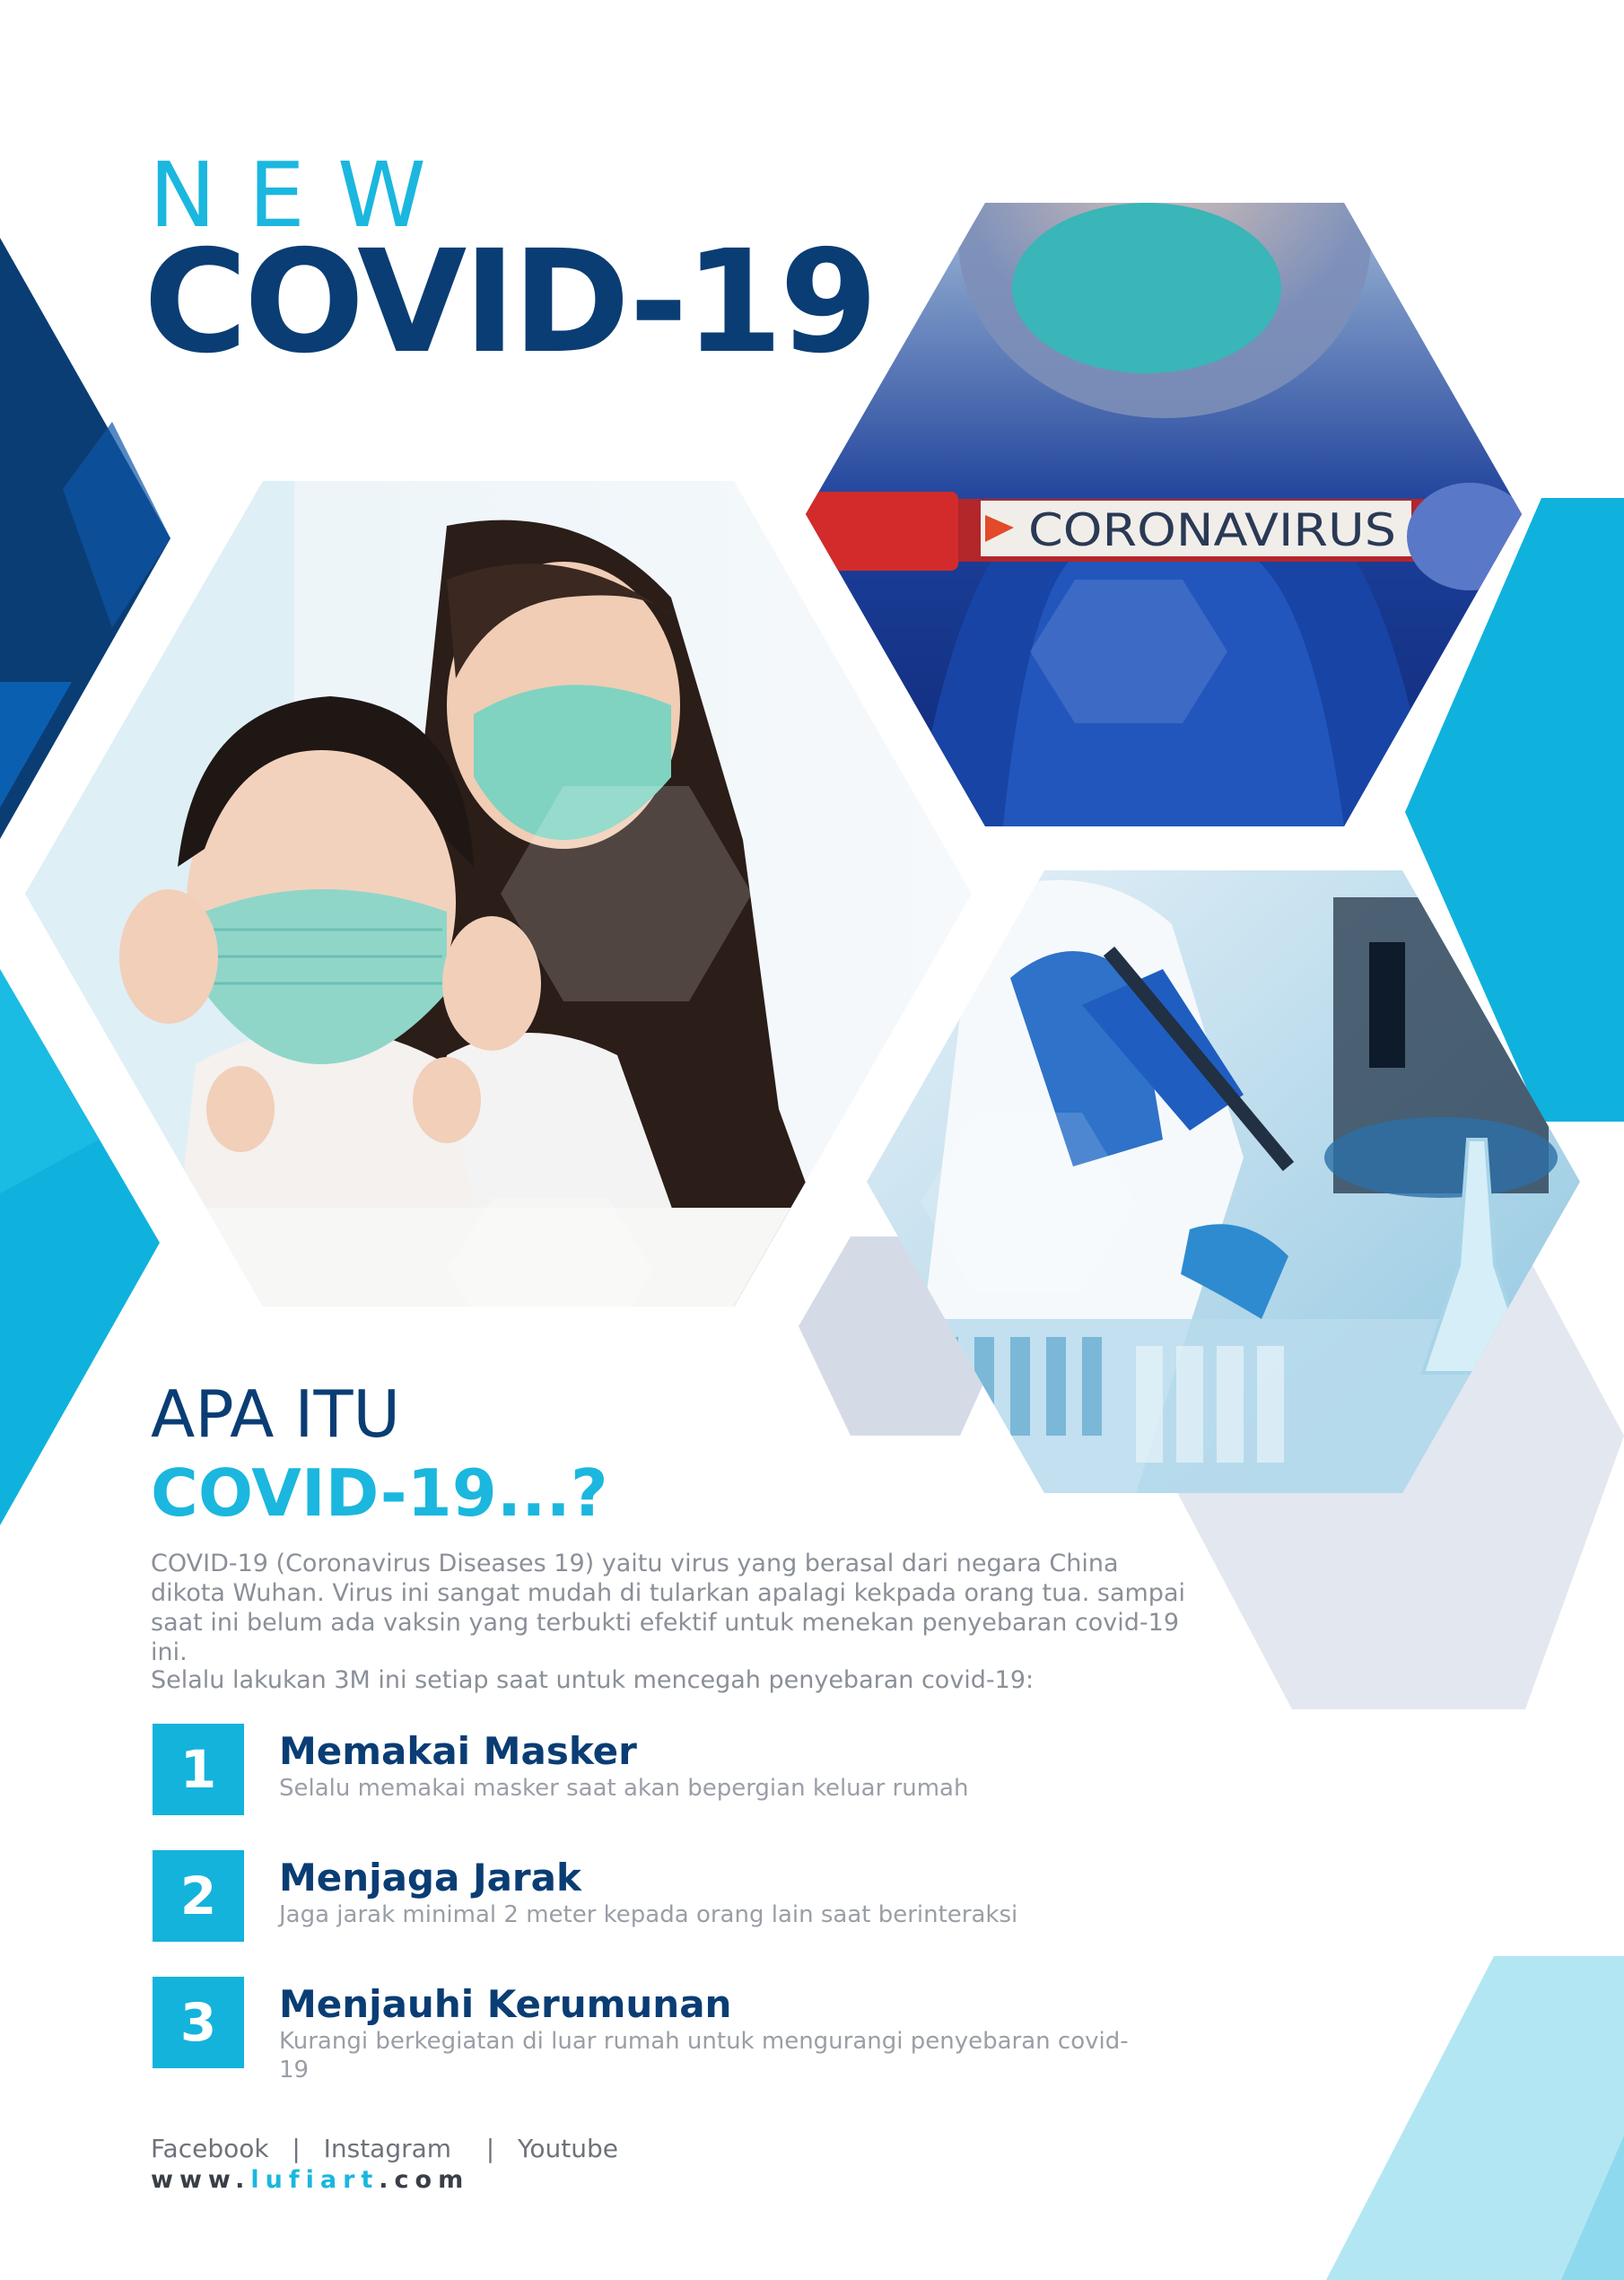 The width and height of the screenshot is (1624, 2280). What do you see at coordinates (198, 1769) in the screenshot?
I see `step-number-badge: 1` at bounding box center [198, 1769].